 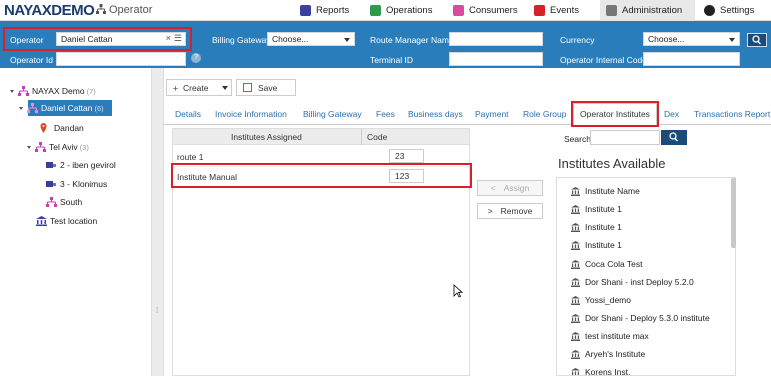 I want to click on expand-icon, so click(x=21, y=108).